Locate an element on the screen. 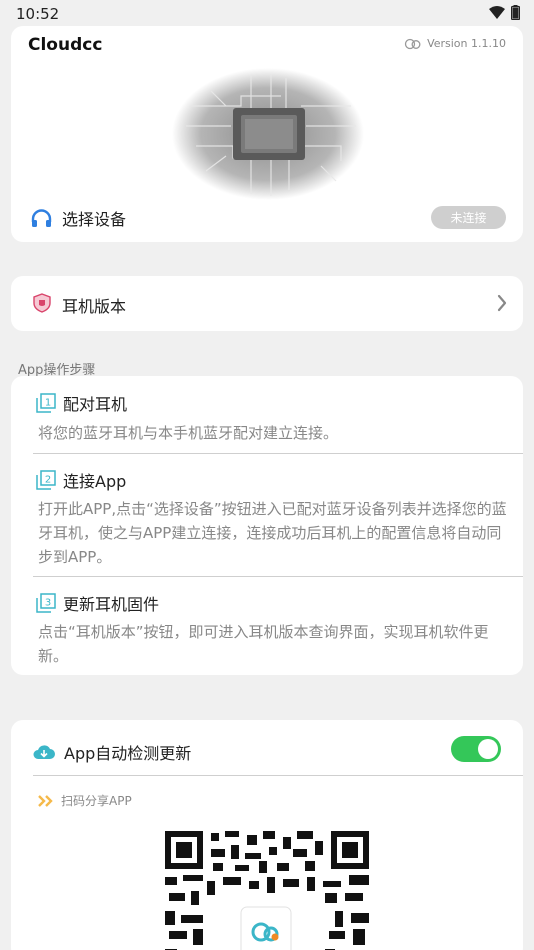 This screenshot has width=534, height=950. auto-update-label: App自动检测更新 is located at coordinates (128, 753).